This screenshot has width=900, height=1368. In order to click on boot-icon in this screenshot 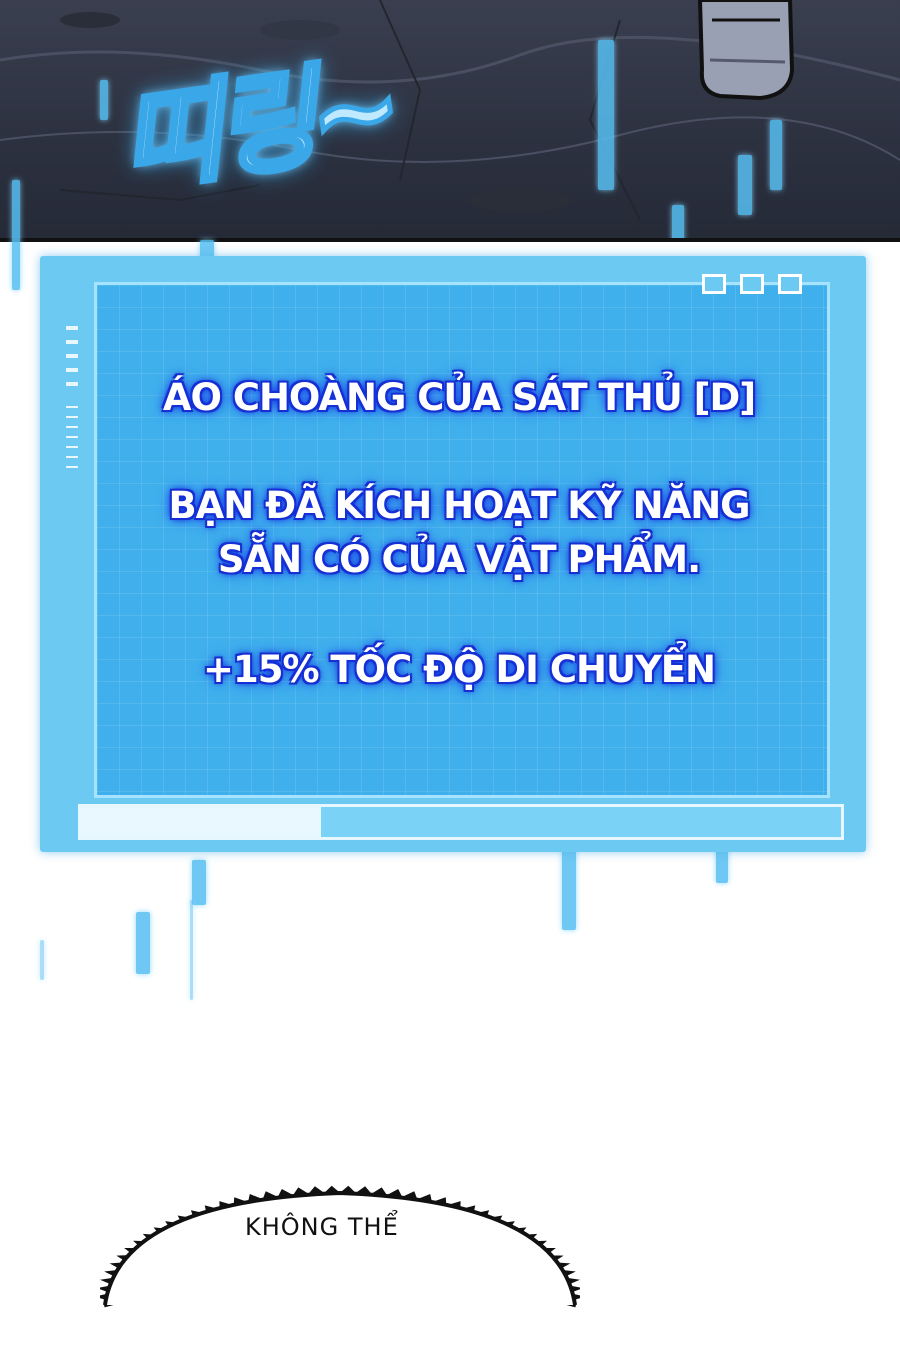, I will do `click(746, 50)`.